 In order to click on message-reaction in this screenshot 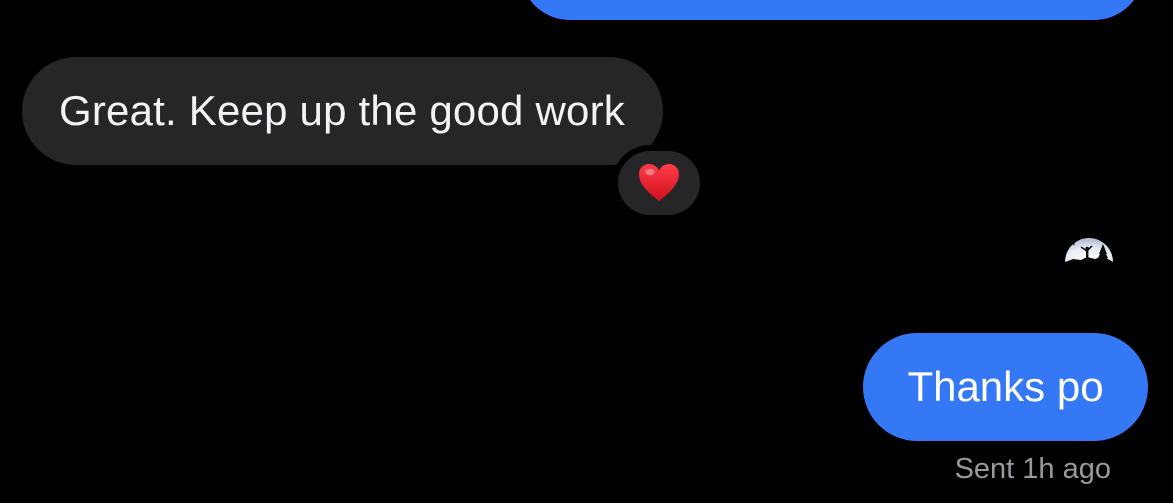, I will do `click(659, 183)`.